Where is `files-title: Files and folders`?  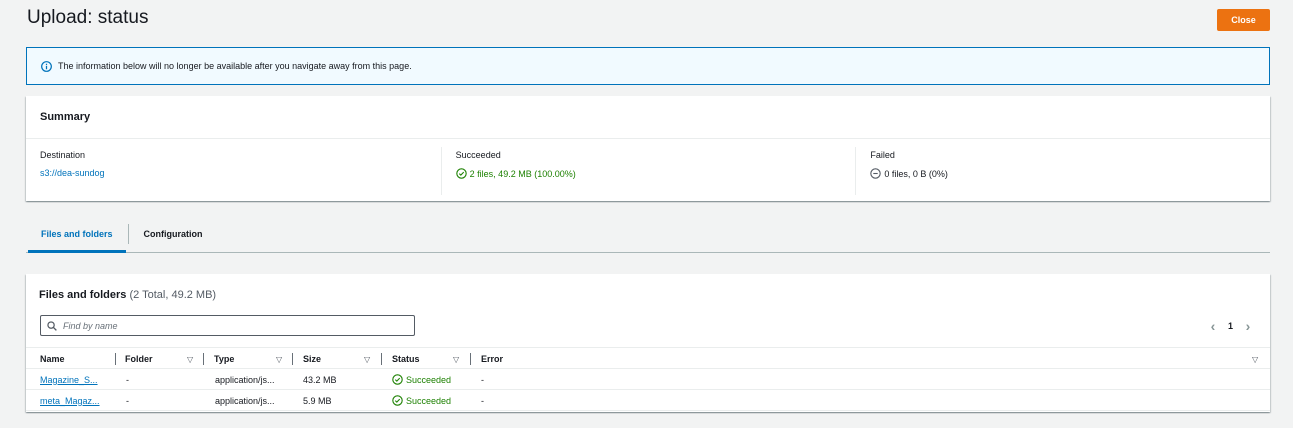 files-title: Files and folders is located at coordinates (83, 295).